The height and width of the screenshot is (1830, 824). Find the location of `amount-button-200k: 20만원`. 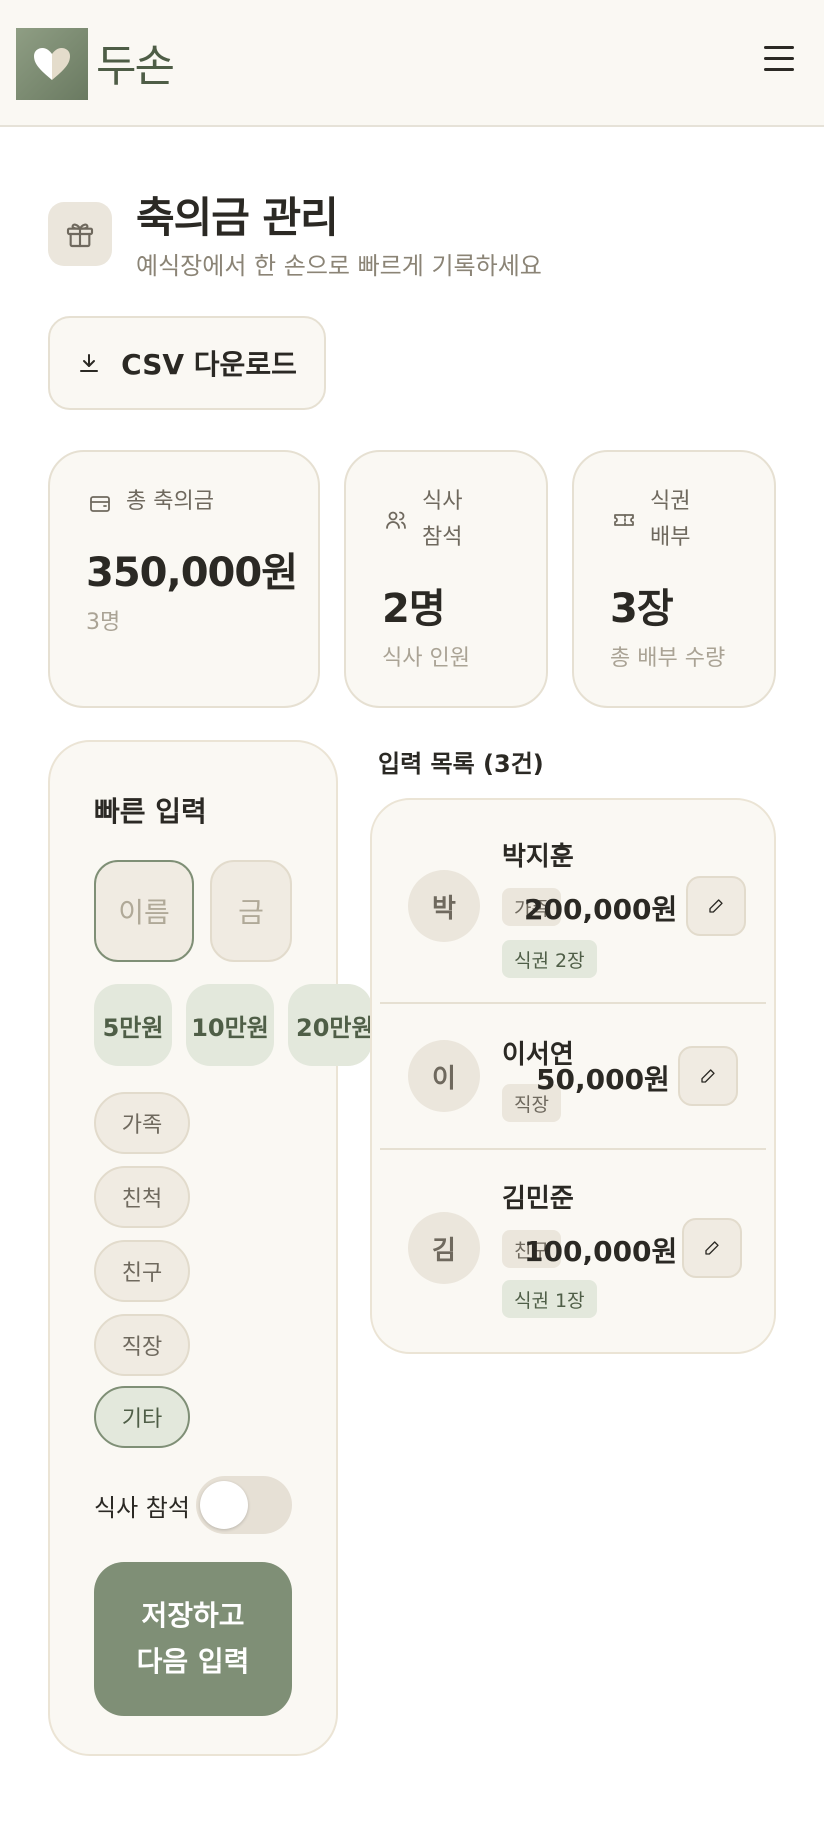

amount-button-200k: 20만원 is located at coordinates (330, 1025).